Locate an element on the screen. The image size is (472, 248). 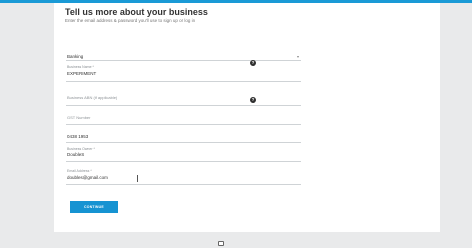
chevron-down-icon: ▾ is located at coordinates (297, 56).